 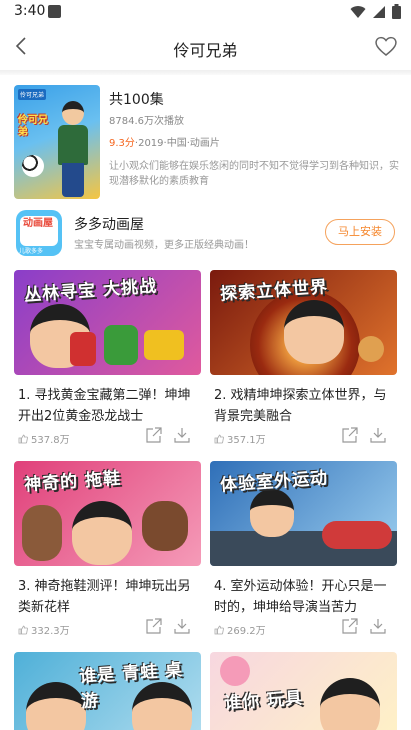 What do you see at coordinates (38, 223) in the screenshot?
I see `app-logo-text: 动画屋` at bounding box center [38, 223].